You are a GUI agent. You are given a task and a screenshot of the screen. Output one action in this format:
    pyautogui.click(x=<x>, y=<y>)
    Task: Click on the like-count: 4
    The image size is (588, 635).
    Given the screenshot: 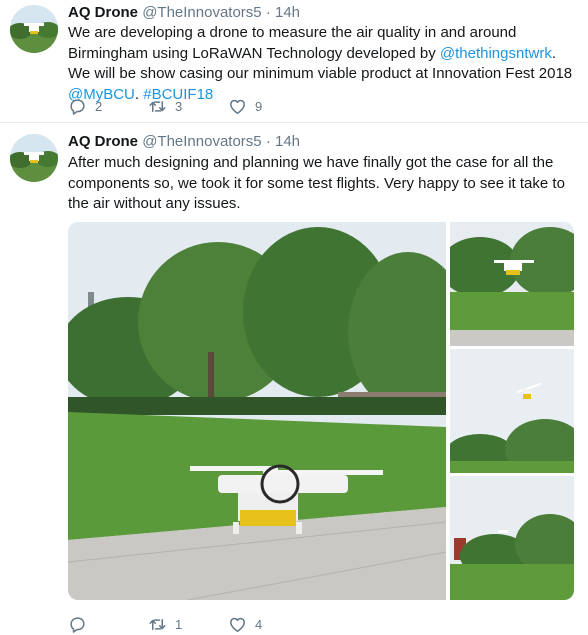 What is the action you would take?
    pyautogui.click(x=259, y=624)
    